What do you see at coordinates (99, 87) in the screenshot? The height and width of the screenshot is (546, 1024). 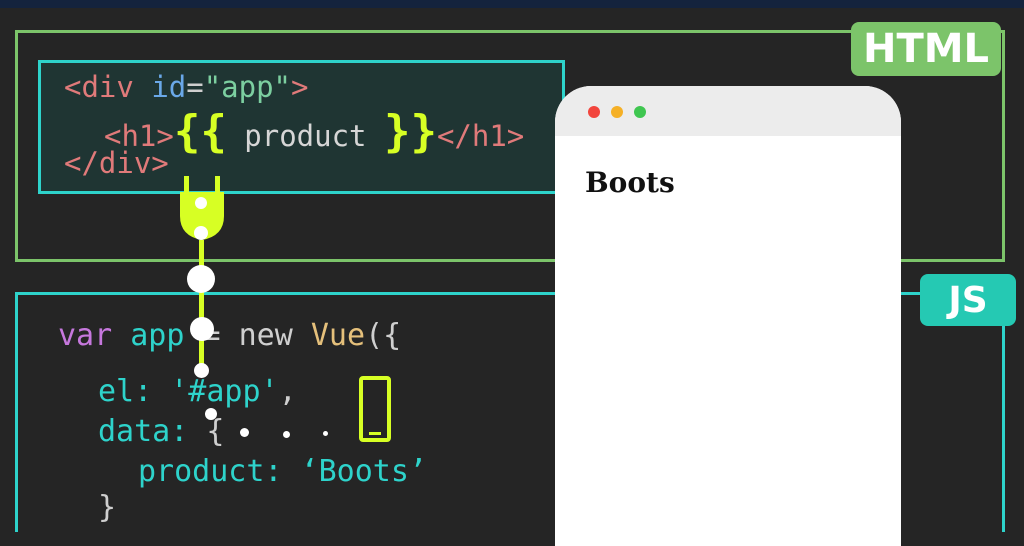 I see `div-open-tag: <div` at bounding box center [99, 87].